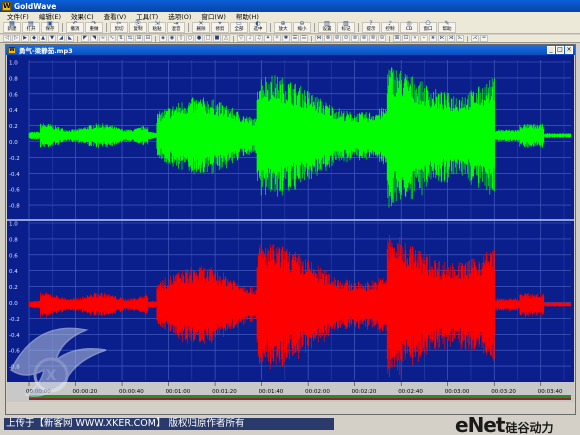  I want to click on toolbar-button-13: ⊕ 放大, so click(283, 27).